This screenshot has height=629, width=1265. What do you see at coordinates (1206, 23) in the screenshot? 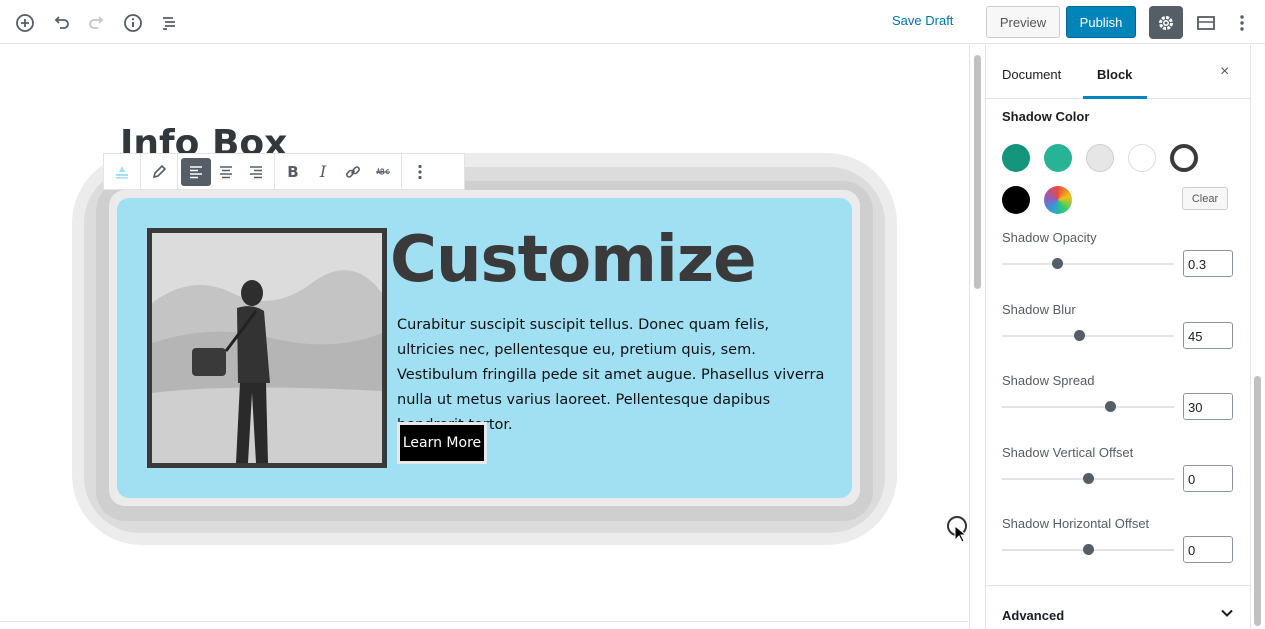
I see `fullwidth-icon` at bounding box center [1206, 23].